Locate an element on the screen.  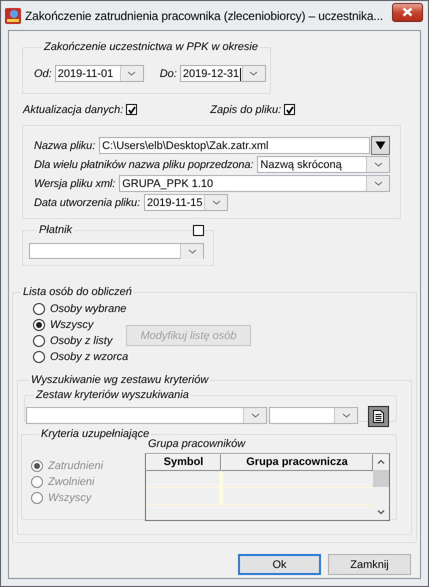
field-label: Od: is located at coordinates (43, 74).